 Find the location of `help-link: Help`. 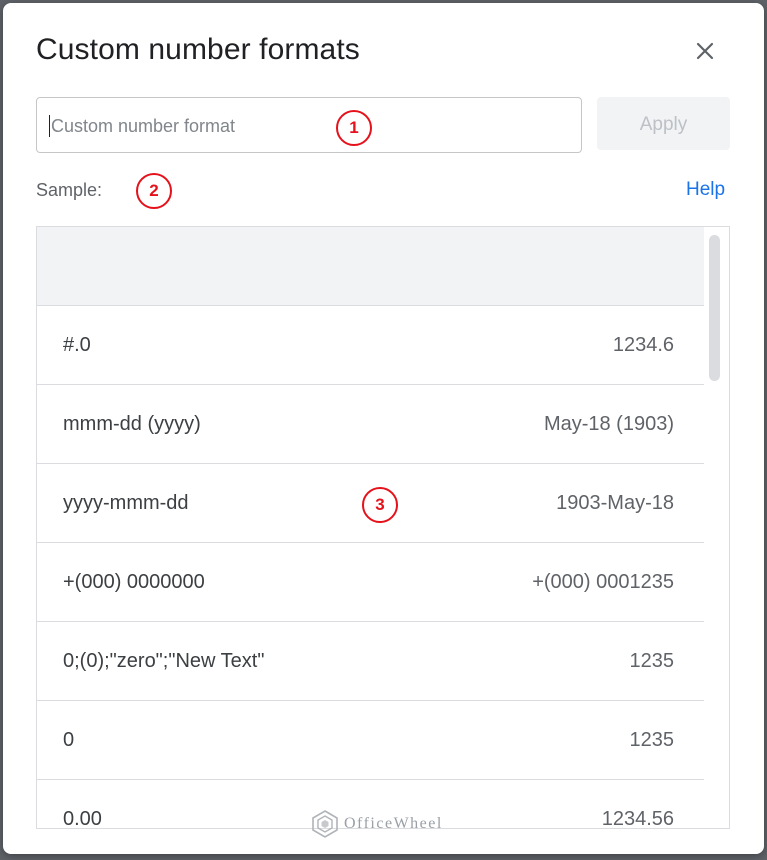

help-link: Help is located at coordinates (705, 190).